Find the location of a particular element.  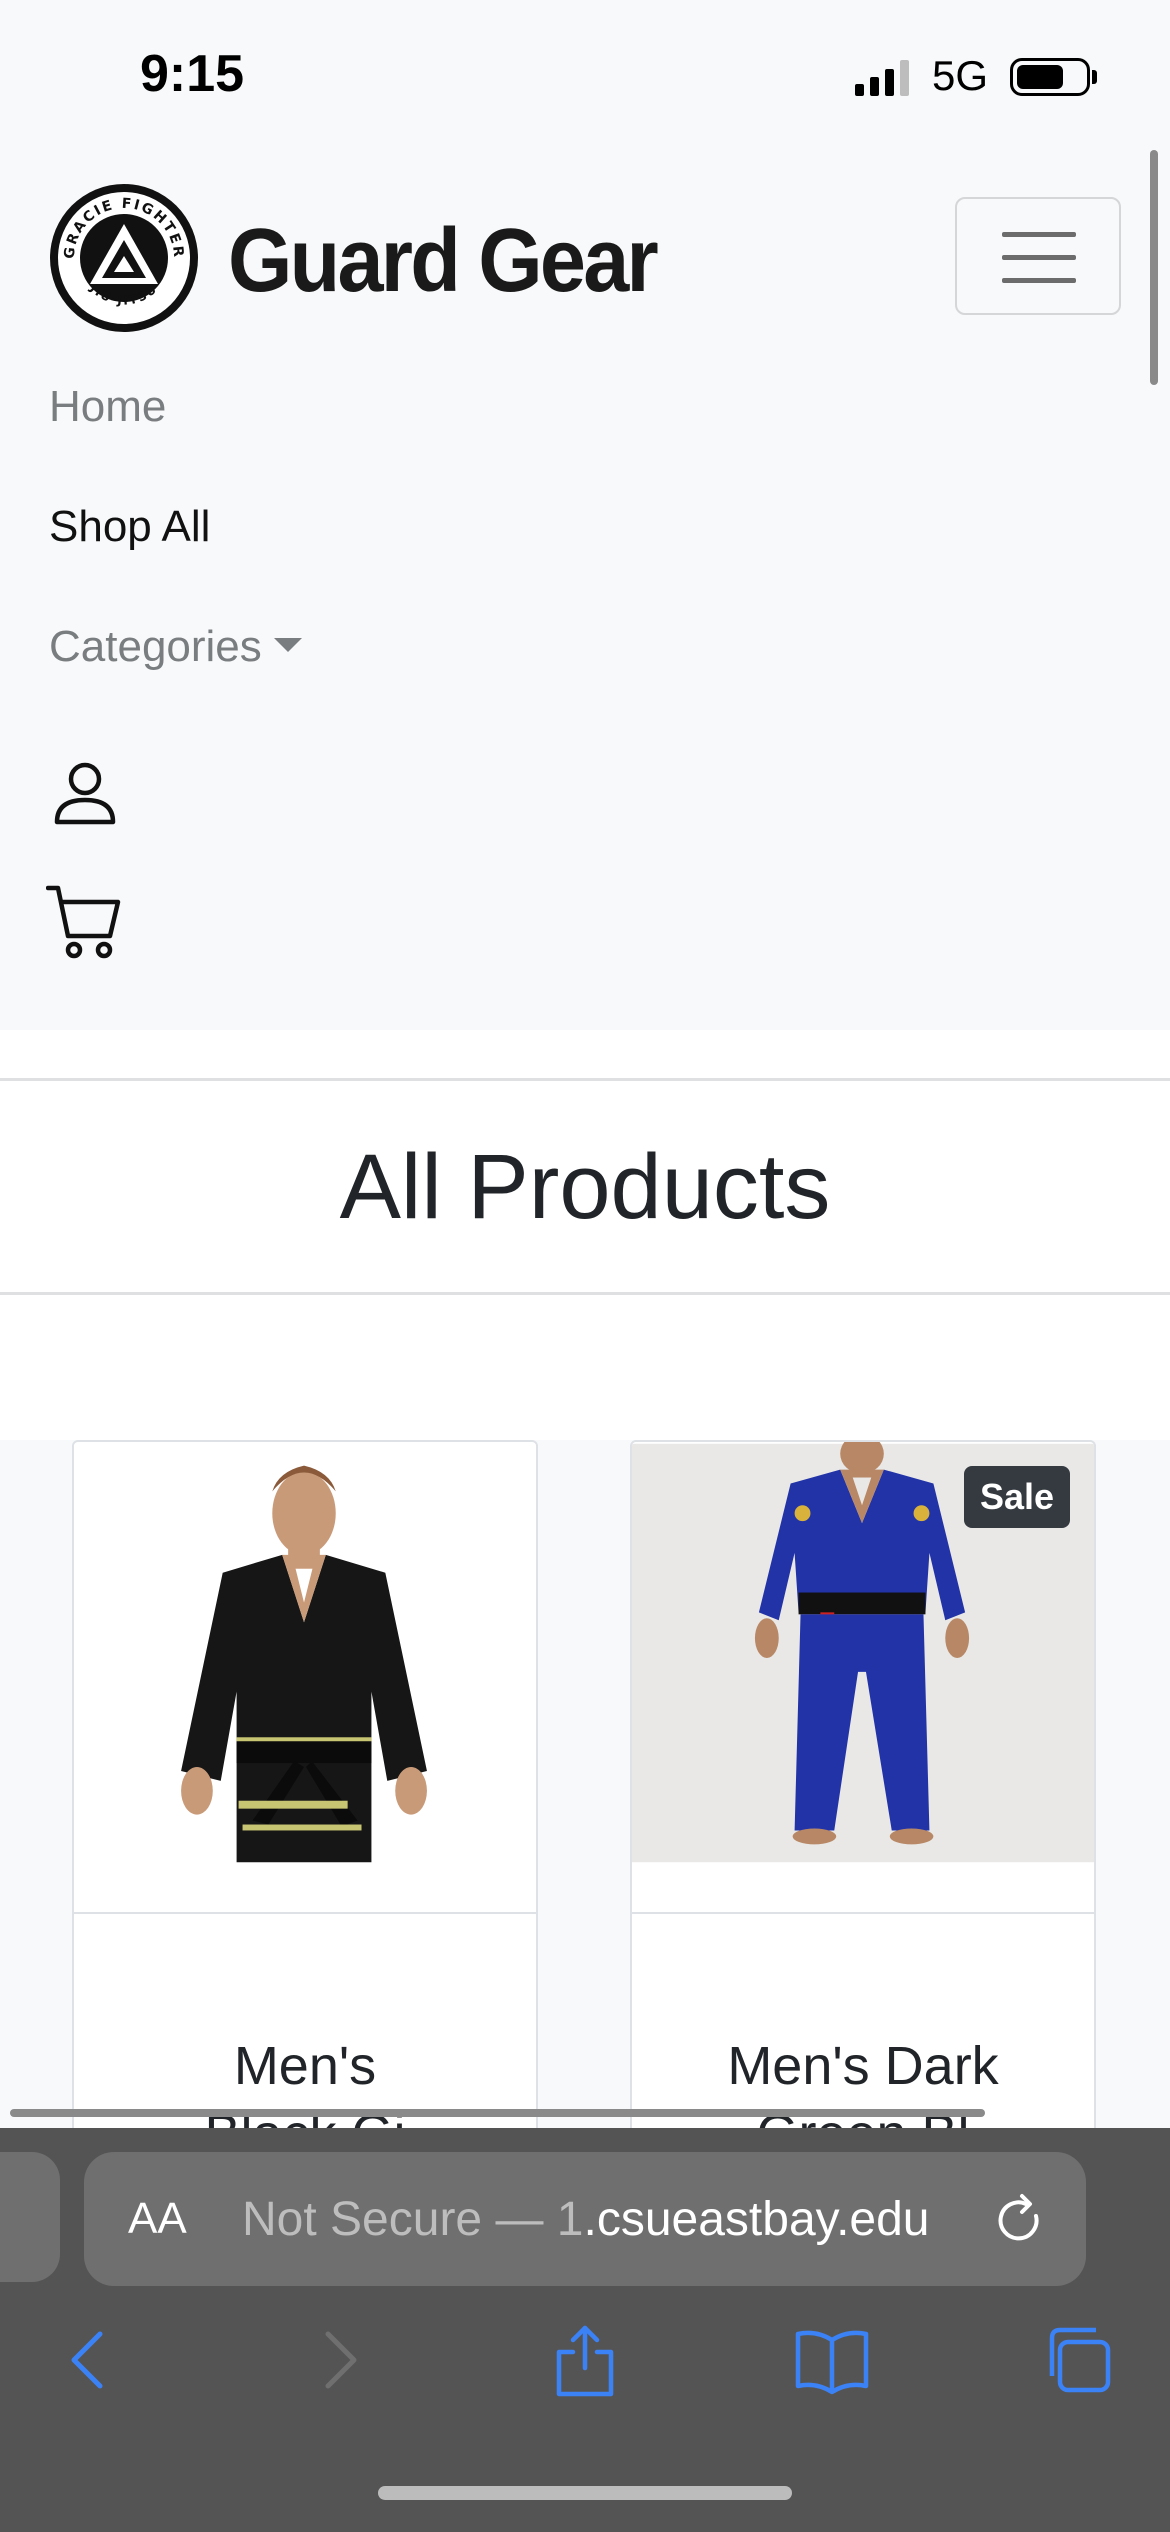

caret-down-icon is located at coordinates (287, 645).